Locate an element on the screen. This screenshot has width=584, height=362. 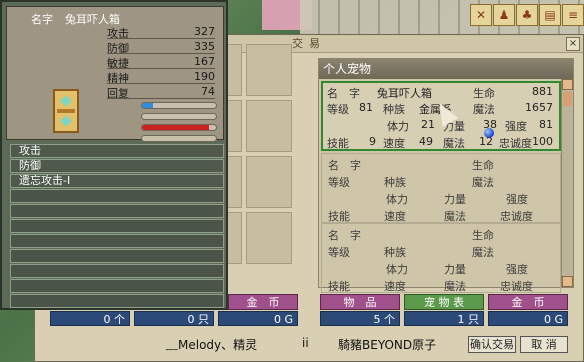
spd-value: 49 is located at coordinates (426, 141).